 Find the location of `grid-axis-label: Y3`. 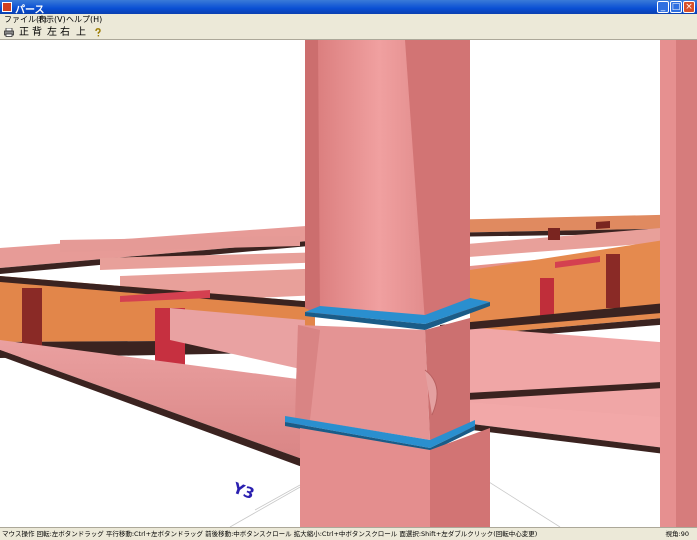

grid-axis-label: Y3 is located at coordinates (243, 491).